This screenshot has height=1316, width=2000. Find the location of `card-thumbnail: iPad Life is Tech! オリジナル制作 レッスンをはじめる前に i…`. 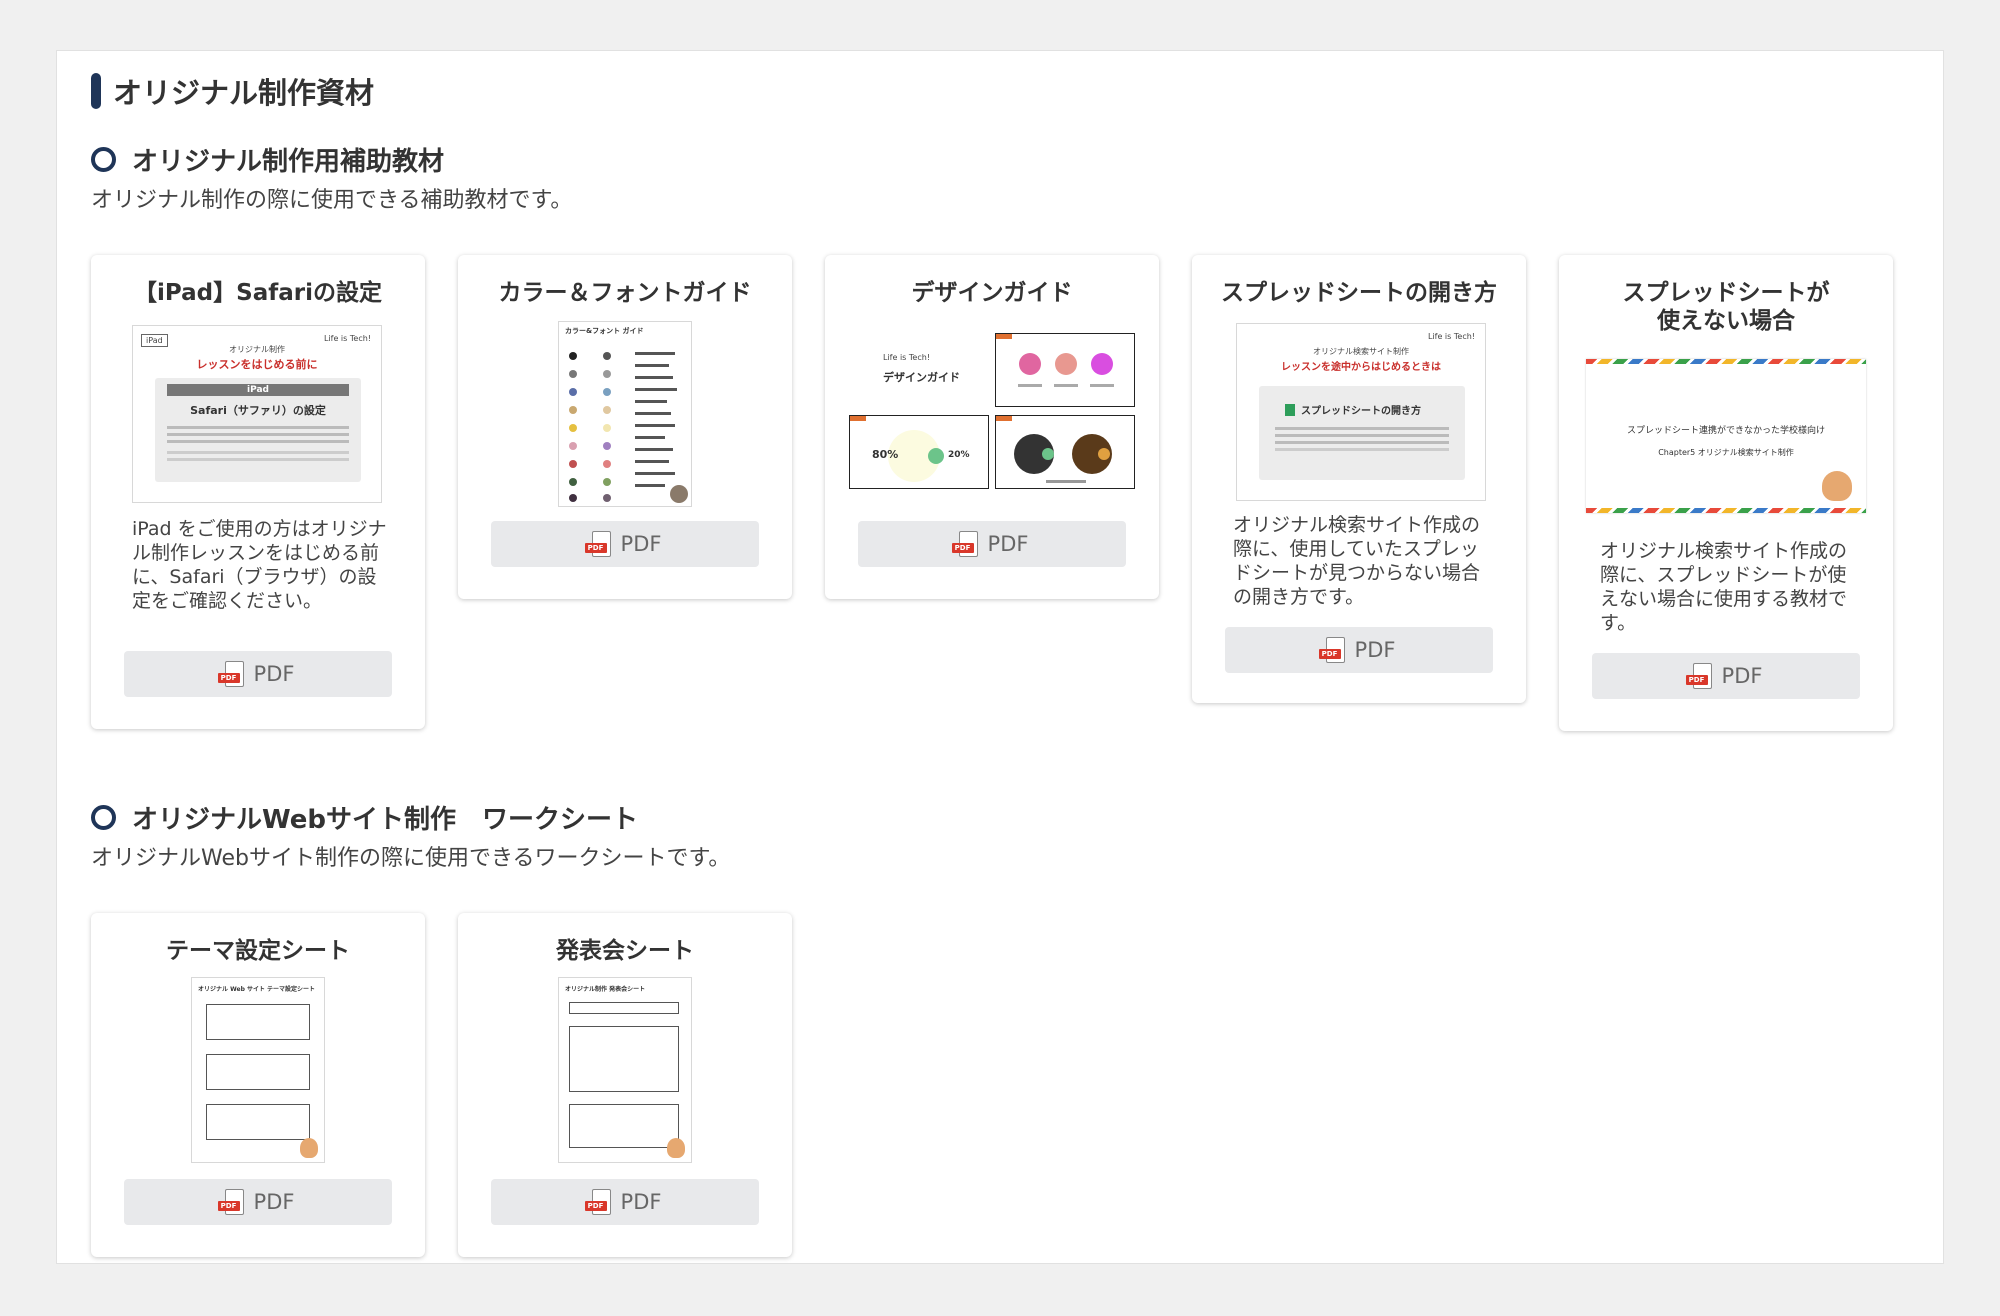

card-thumbnail: iPad Life is Tech! オリジナル制作 レッスンをはじめる前に i… is located at coordinates (257, 414).